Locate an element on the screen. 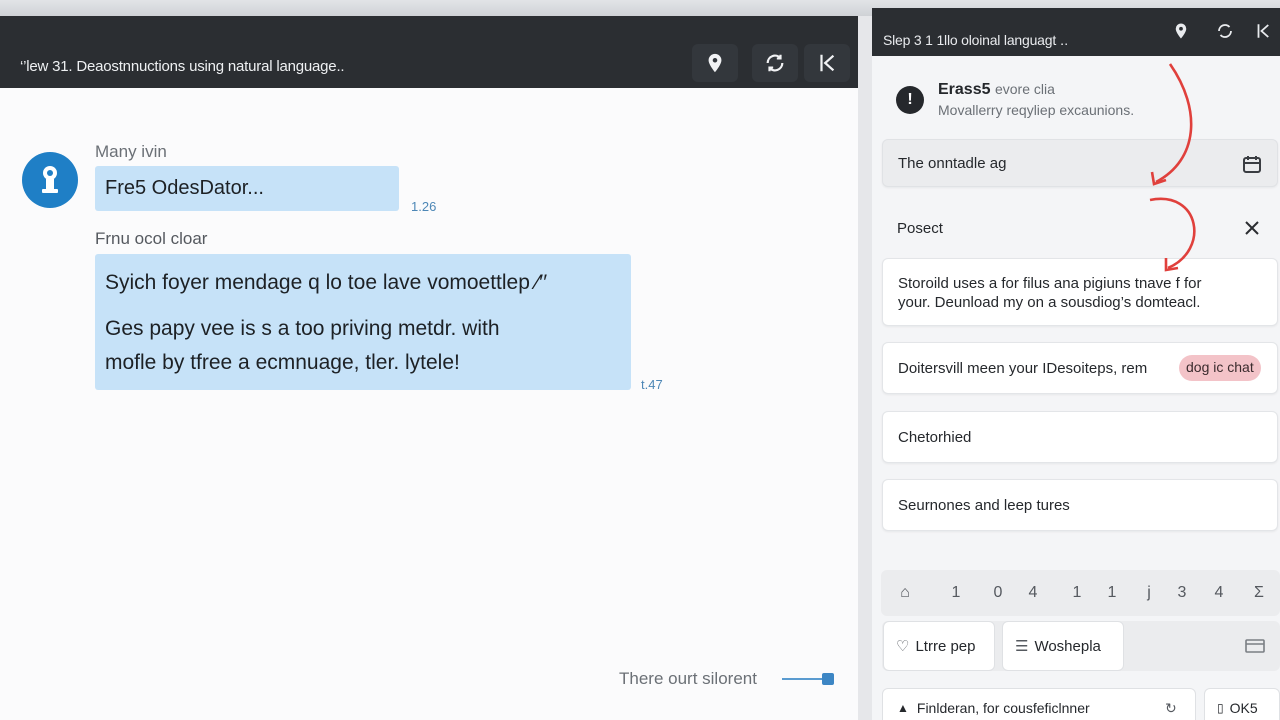  info-title-suffix: evore clia is located at coordinates (1024, 89).